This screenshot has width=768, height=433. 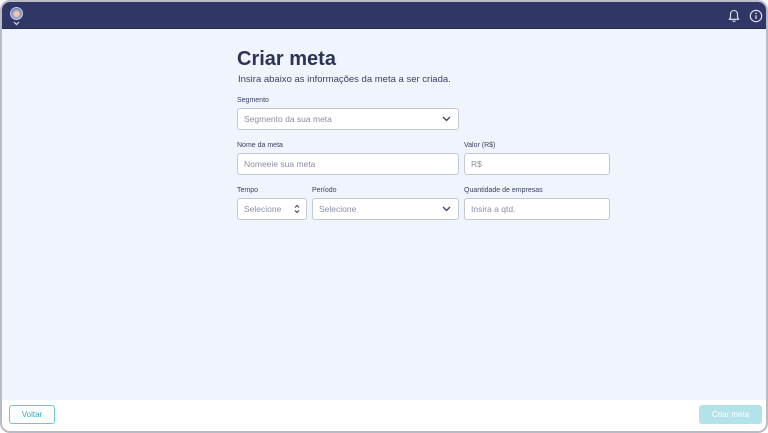 I want to click on stepper-arrows-icon, so click(x=297, y=209).